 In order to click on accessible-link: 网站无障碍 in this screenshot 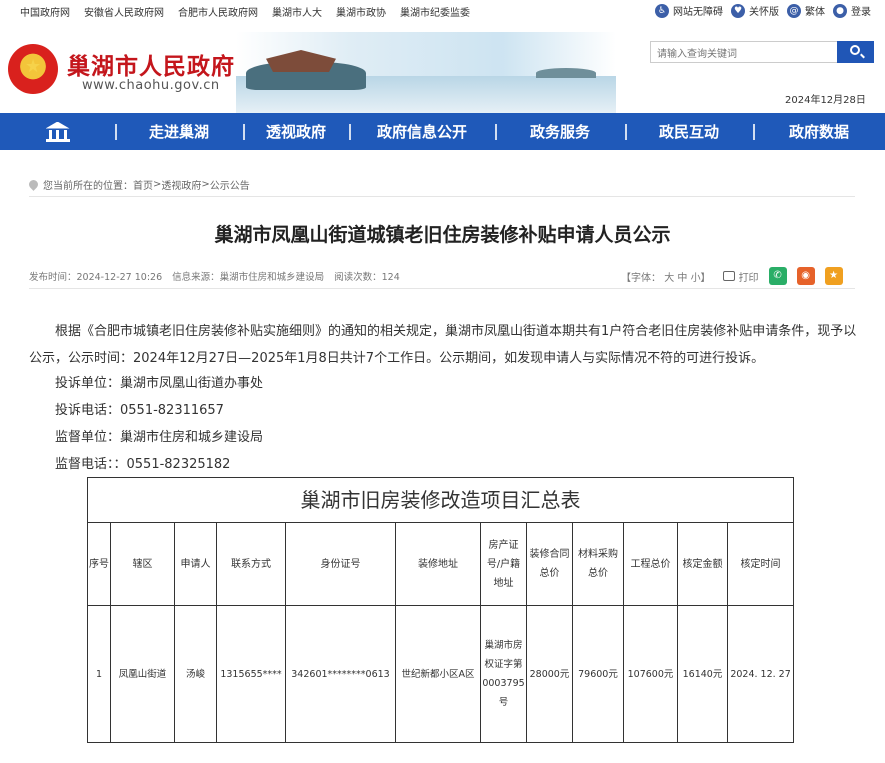, I will do `click(698, 10)`.